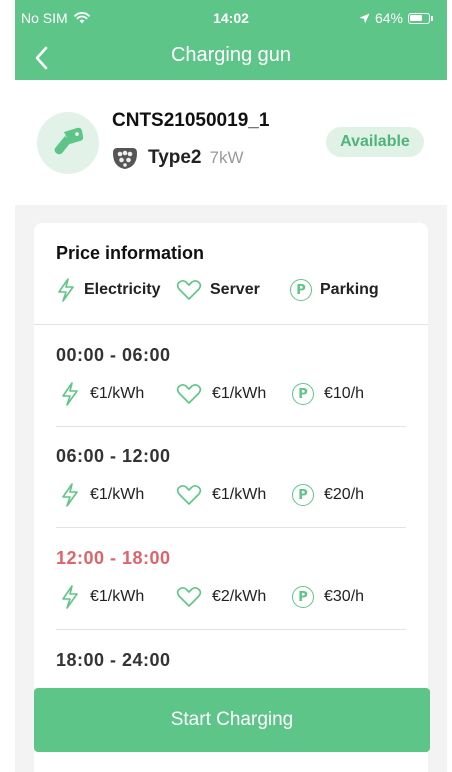 This screenshot has width=452, height=772. I want to click on slot-parking-price: P €10/h, so click(328, 394).